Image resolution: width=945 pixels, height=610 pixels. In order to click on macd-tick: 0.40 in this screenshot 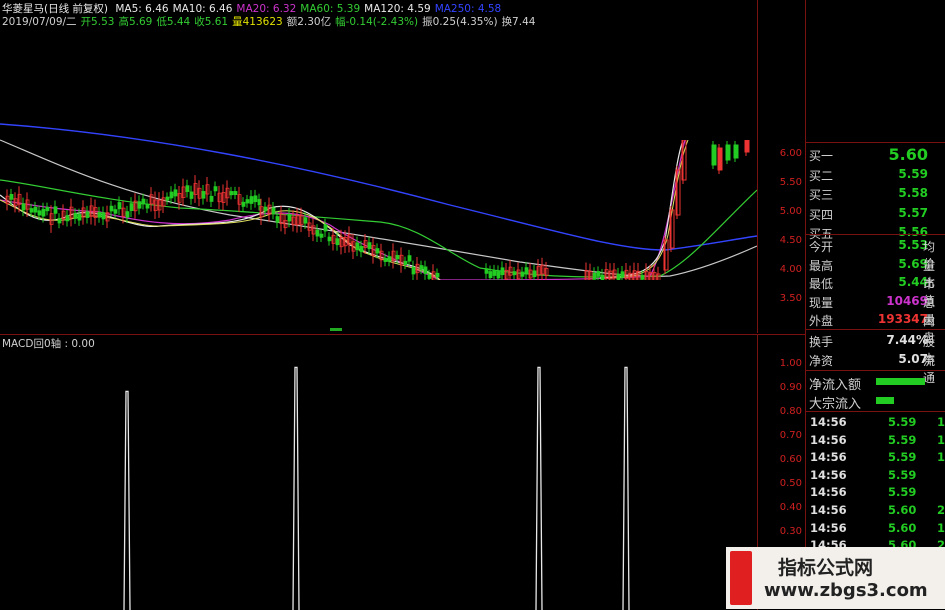, I will do `click(790, 507)`.